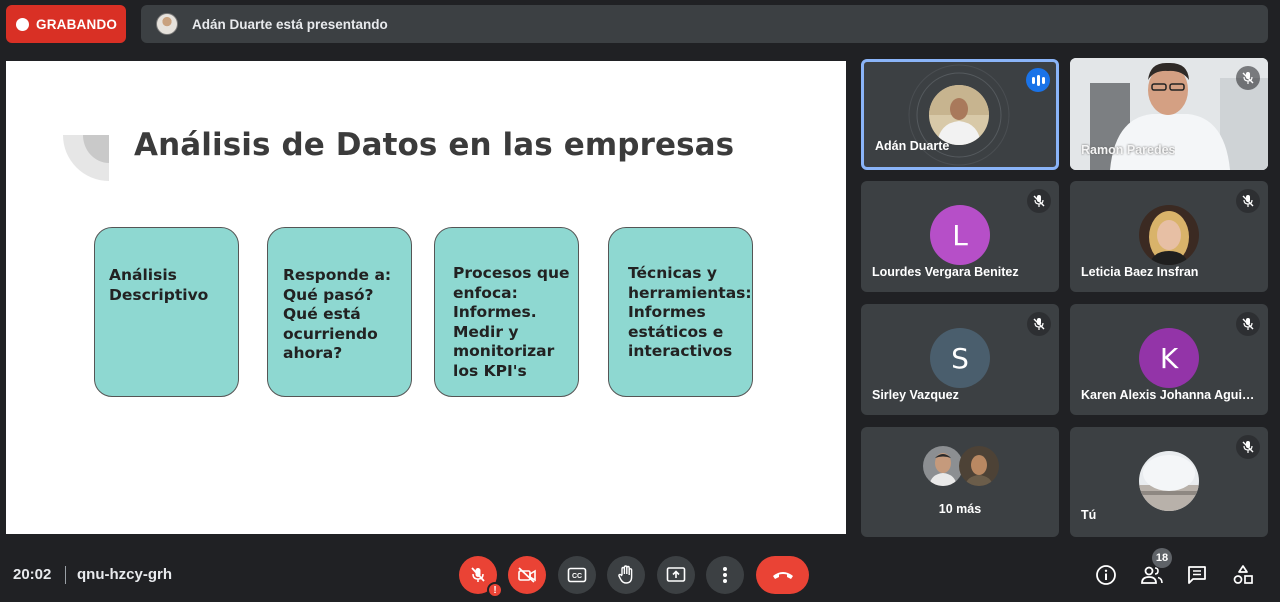 Image resolution: width=1280 pixels, height=602 pixels. What do you see at coordinates (434, 145) in the screenshot?
I see `slide-title: Análisis de Datos en las empresas` at bounding box center [434, 145].